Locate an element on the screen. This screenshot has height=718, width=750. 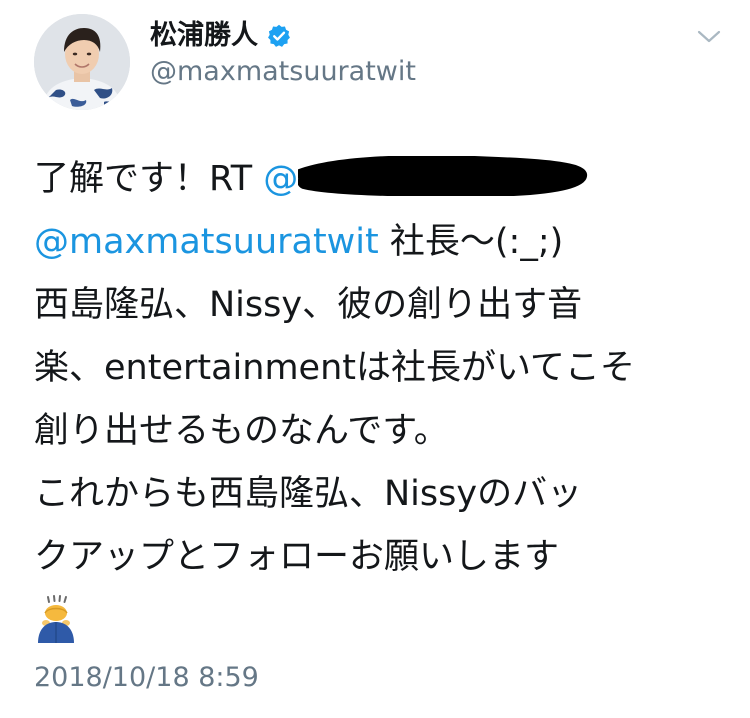
avatar is located at coordinates (82, 62).